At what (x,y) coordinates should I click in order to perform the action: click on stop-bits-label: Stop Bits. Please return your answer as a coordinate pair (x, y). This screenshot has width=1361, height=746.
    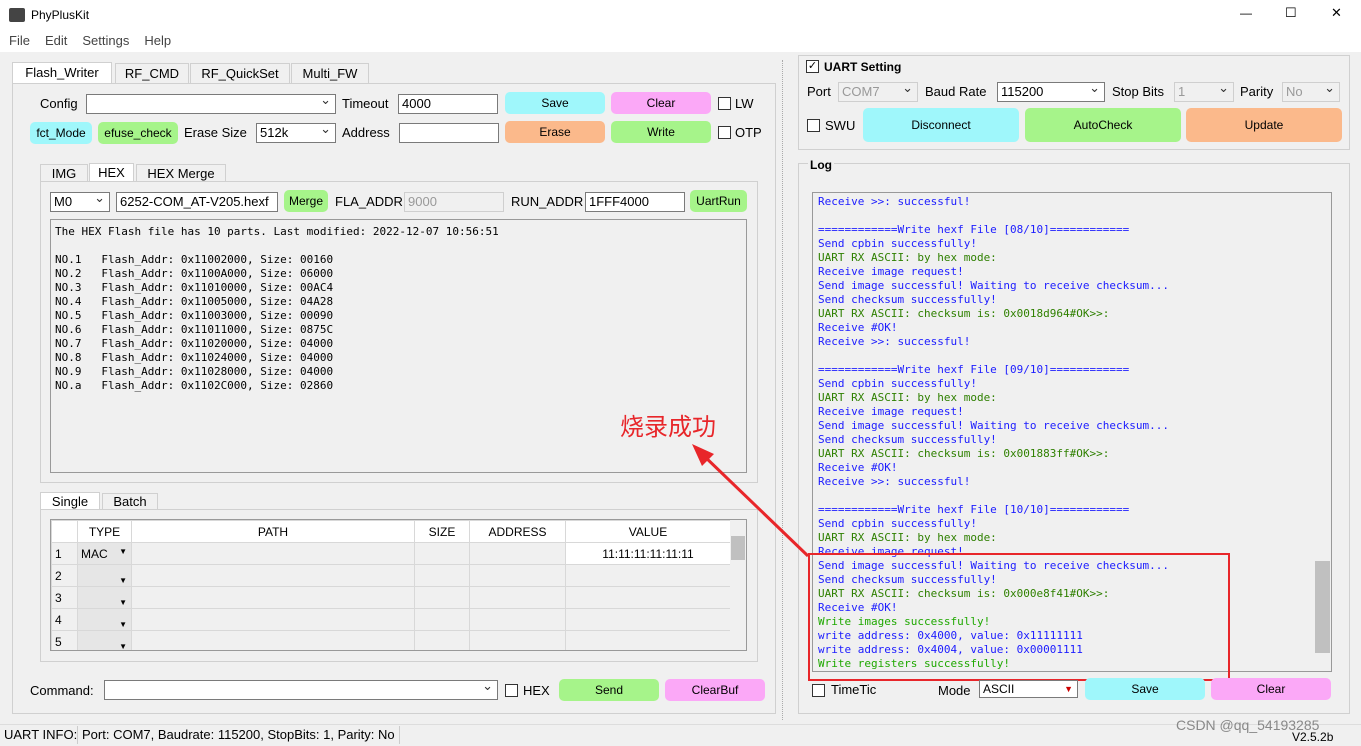
    Looking at the image, I should click on (1138, 91).